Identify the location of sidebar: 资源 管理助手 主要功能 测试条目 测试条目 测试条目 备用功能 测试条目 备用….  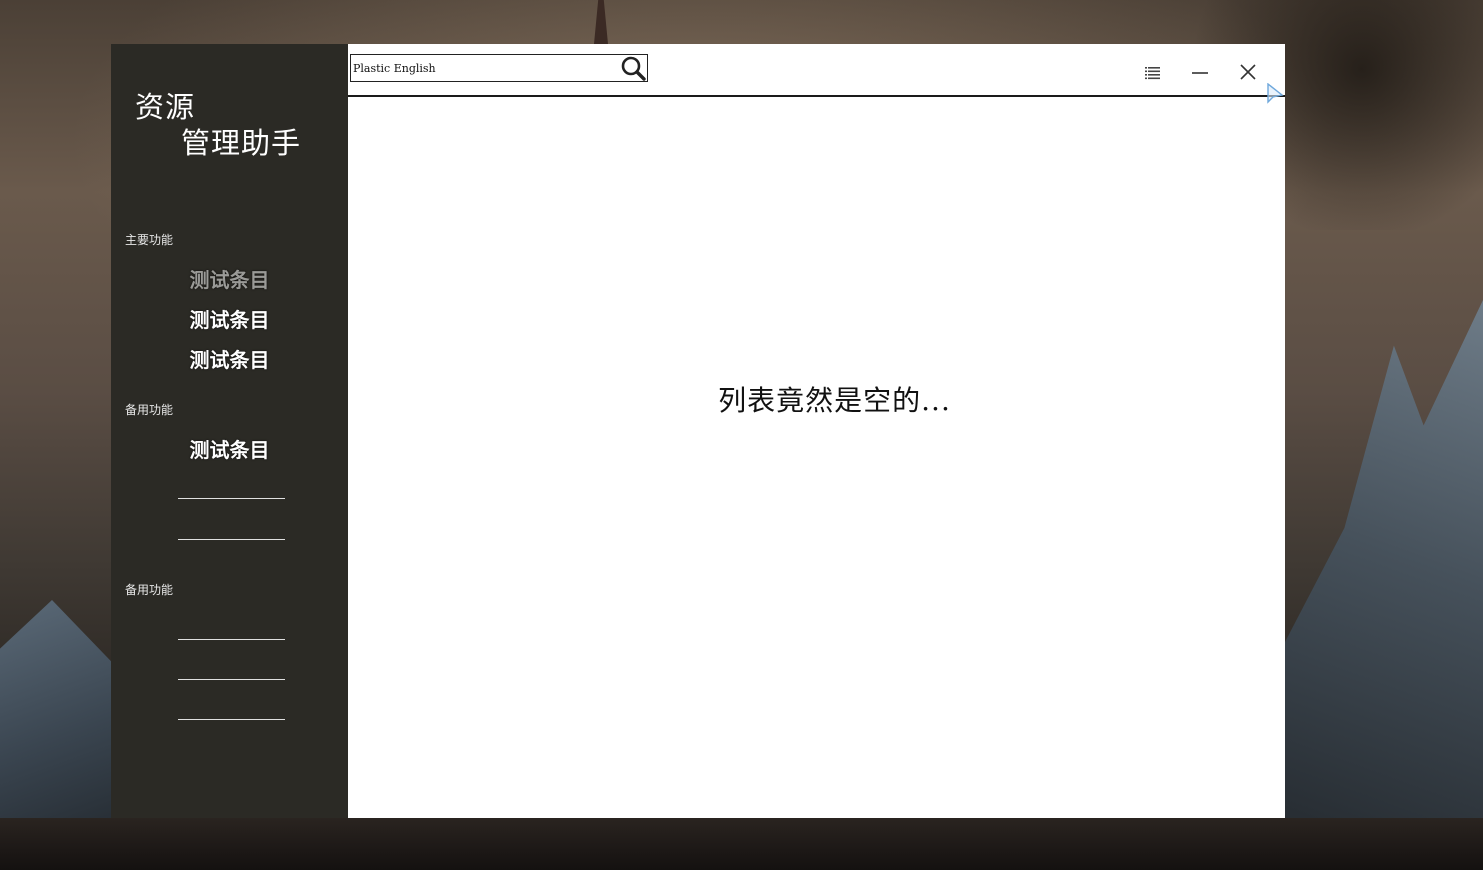
(229, 431).